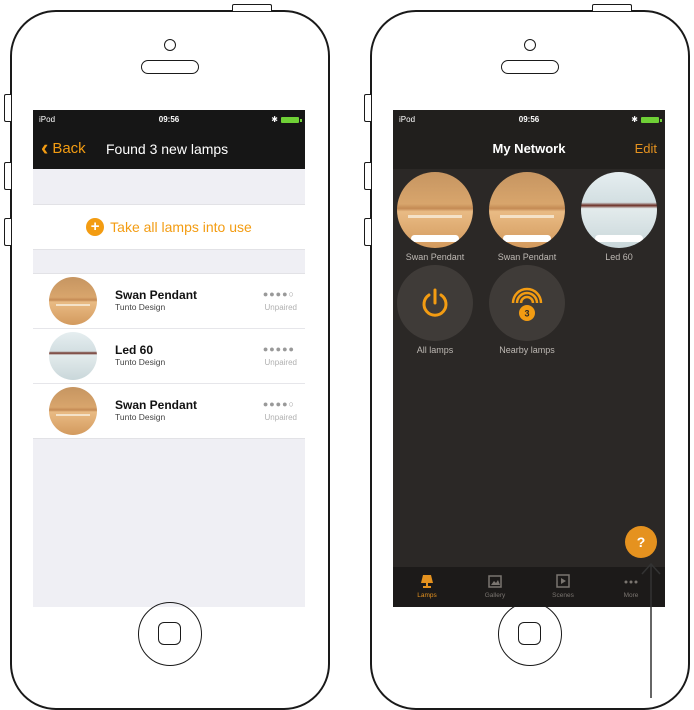 This screenshot has width=694, height=710. I want to click on nav-bar: My Network Edit, so click(529, 149).